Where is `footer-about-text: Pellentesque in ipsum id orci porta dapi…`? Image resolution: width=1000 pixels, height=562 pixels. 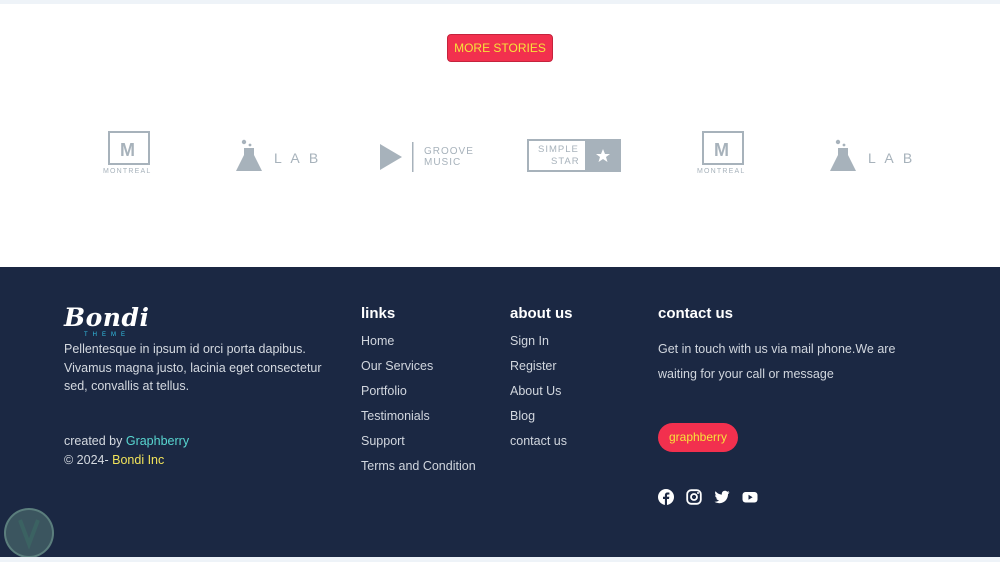 footer-about-text: Pellentesque in ipsum id orci porta dapi… is located at coordinates (193, 367).